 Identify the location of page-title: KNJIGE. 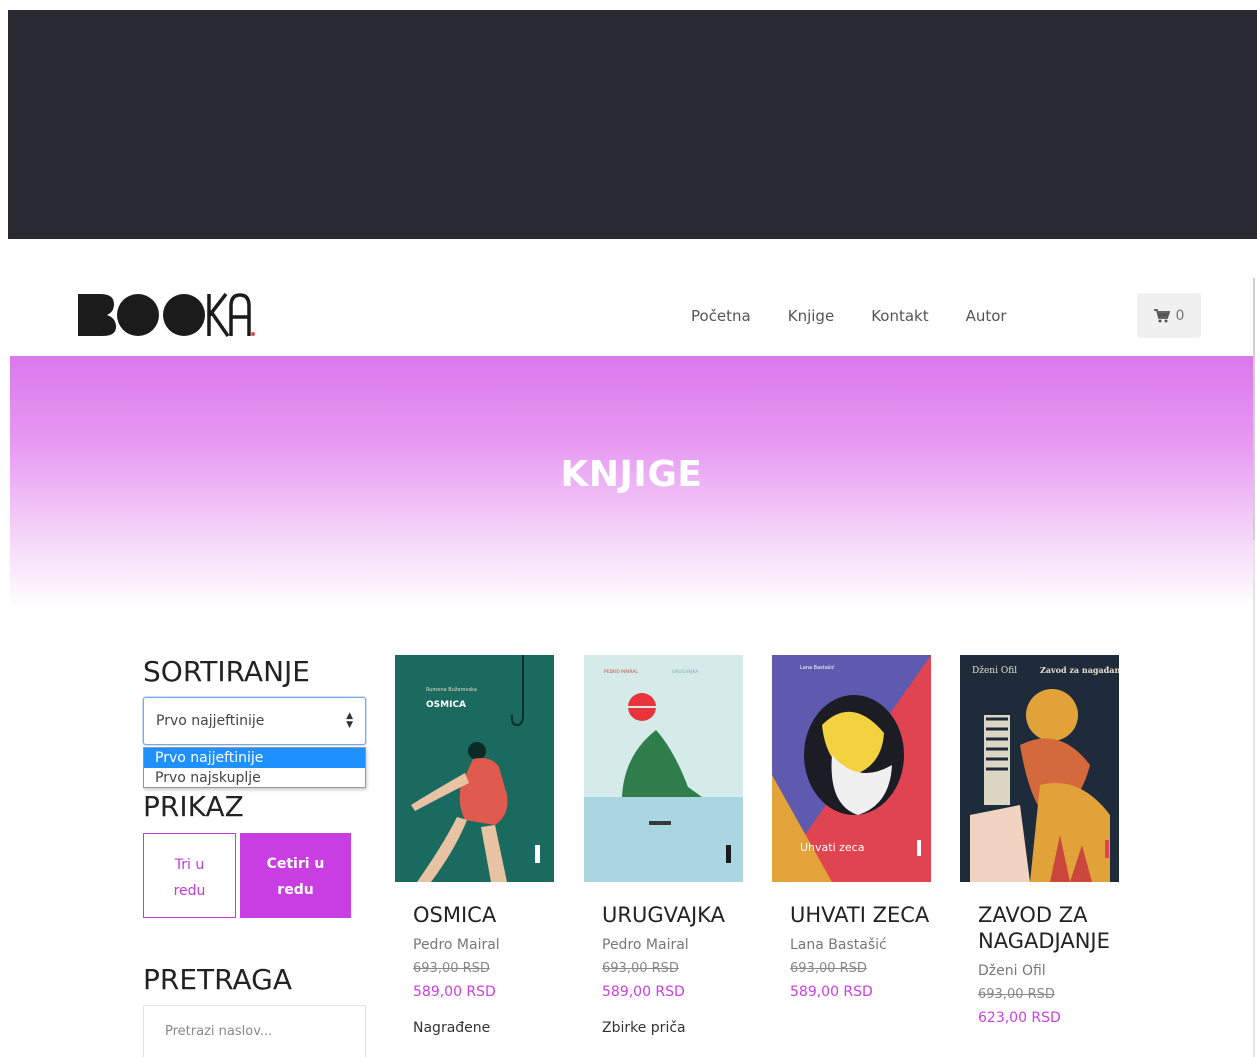
(631, 474).